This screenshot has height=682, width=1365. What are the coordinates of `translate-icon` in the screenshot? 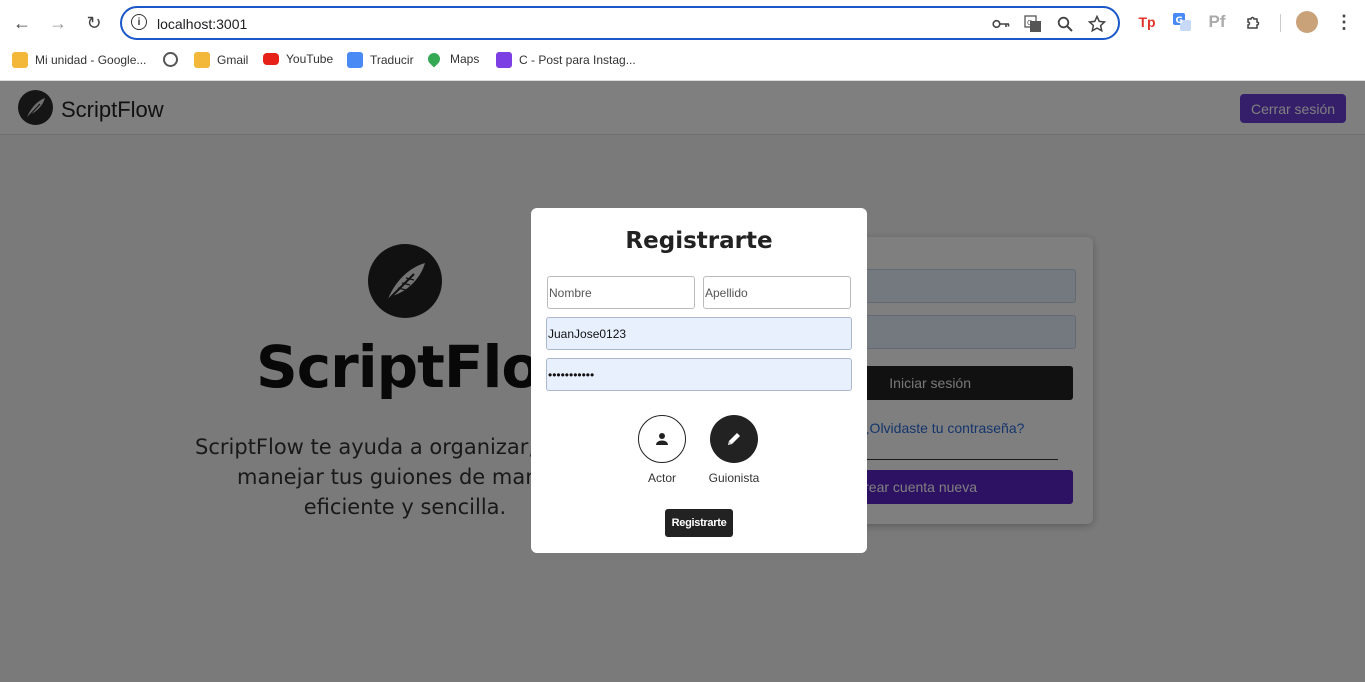 It's located at (355, 60).